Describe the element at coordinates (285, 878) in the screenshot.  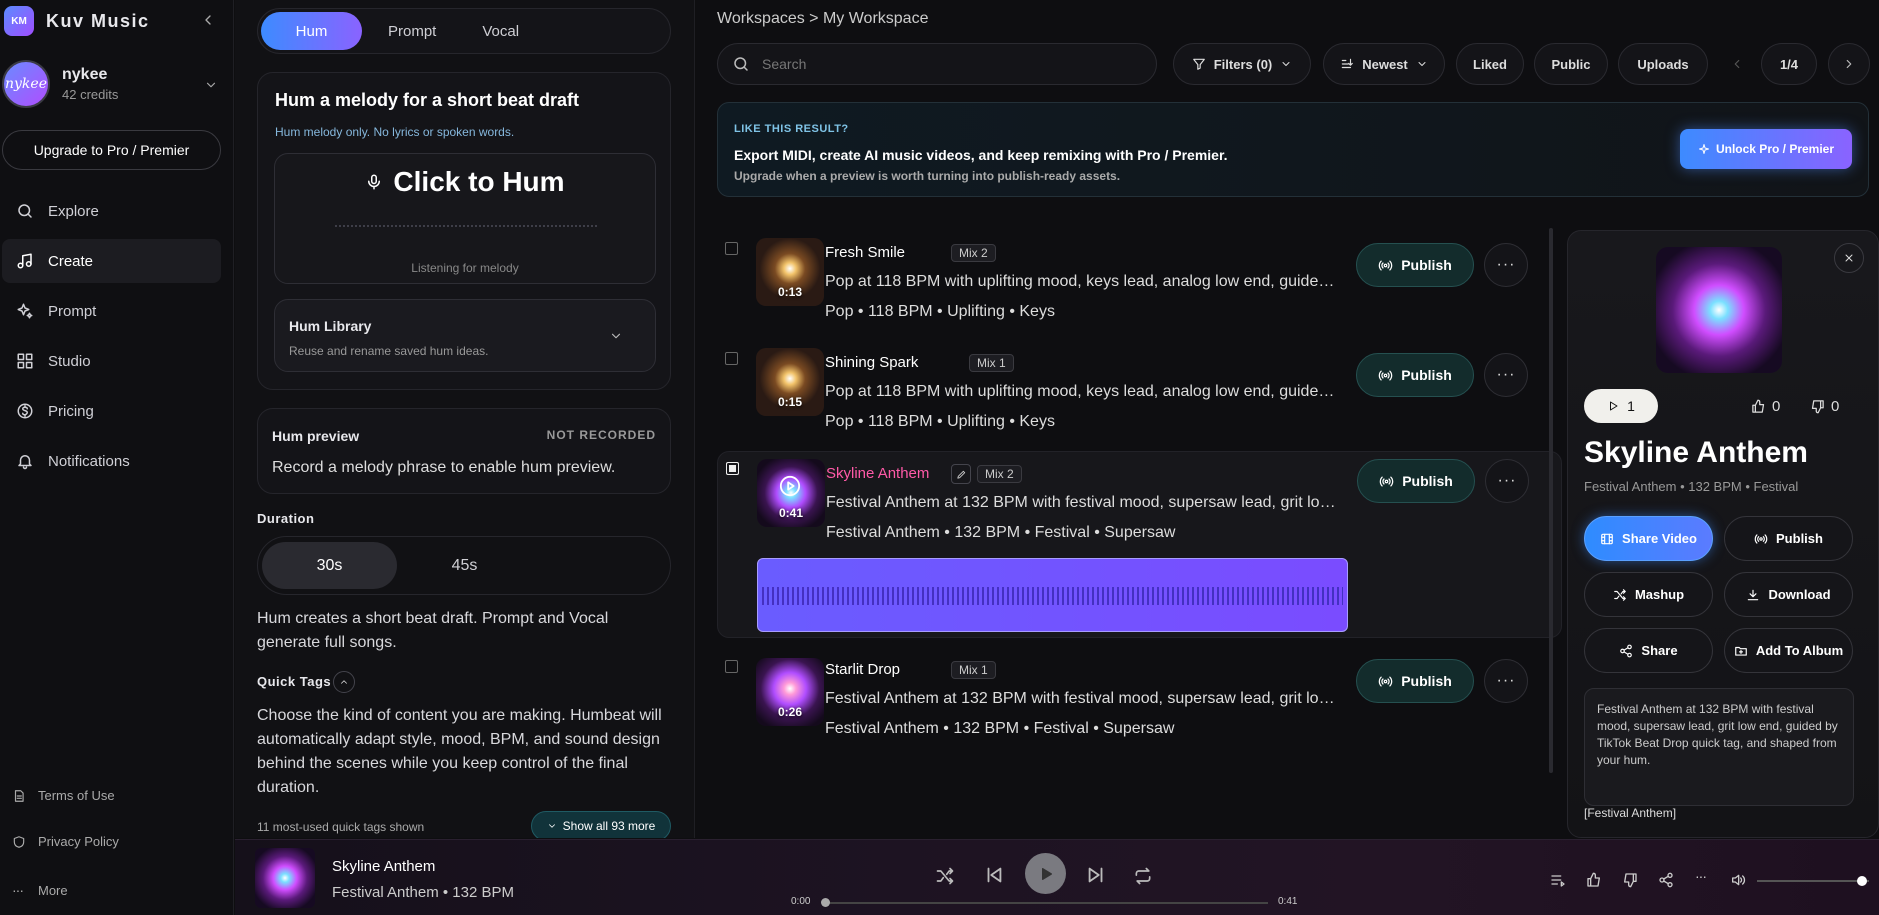
I see `player-artwork` at that location.